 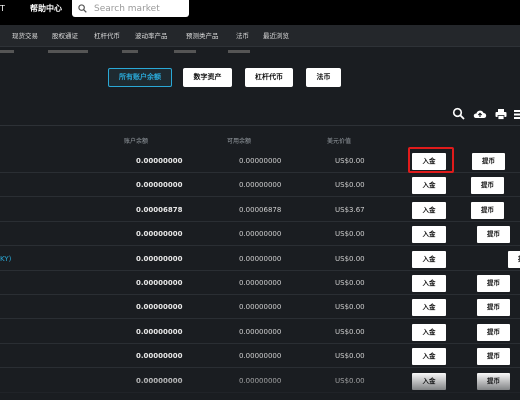 I want to click on section-divider, so click(x=260, y=125).